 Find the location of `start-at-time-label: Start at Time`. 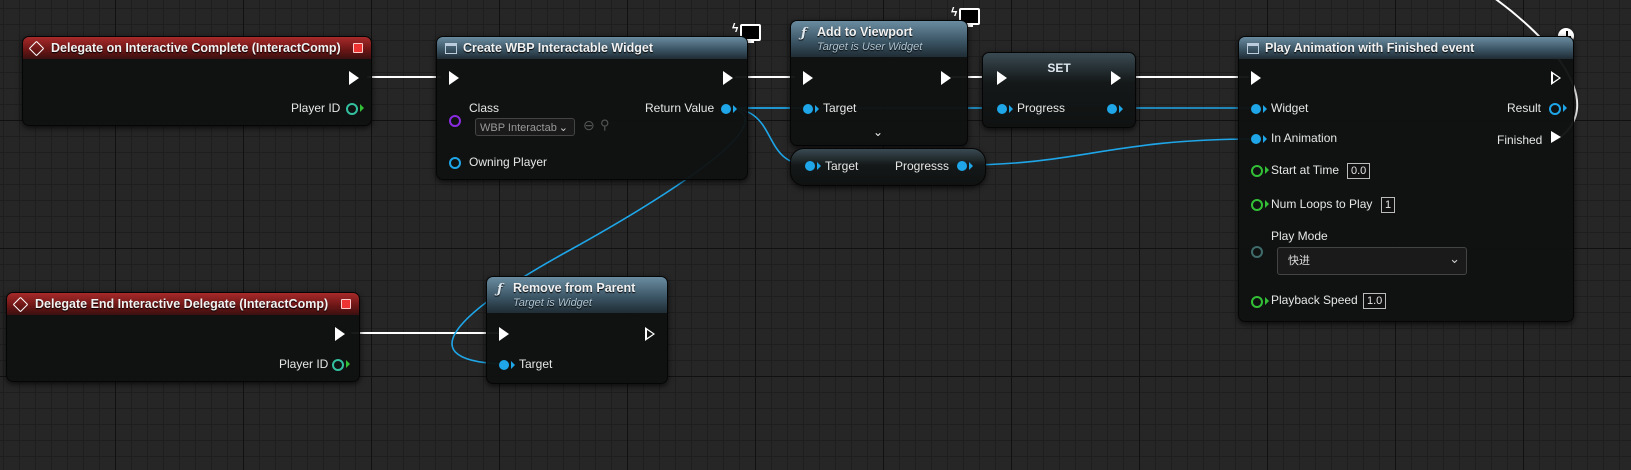

start-at-time-label: Start at Time is located at coordinates (1305, 170).